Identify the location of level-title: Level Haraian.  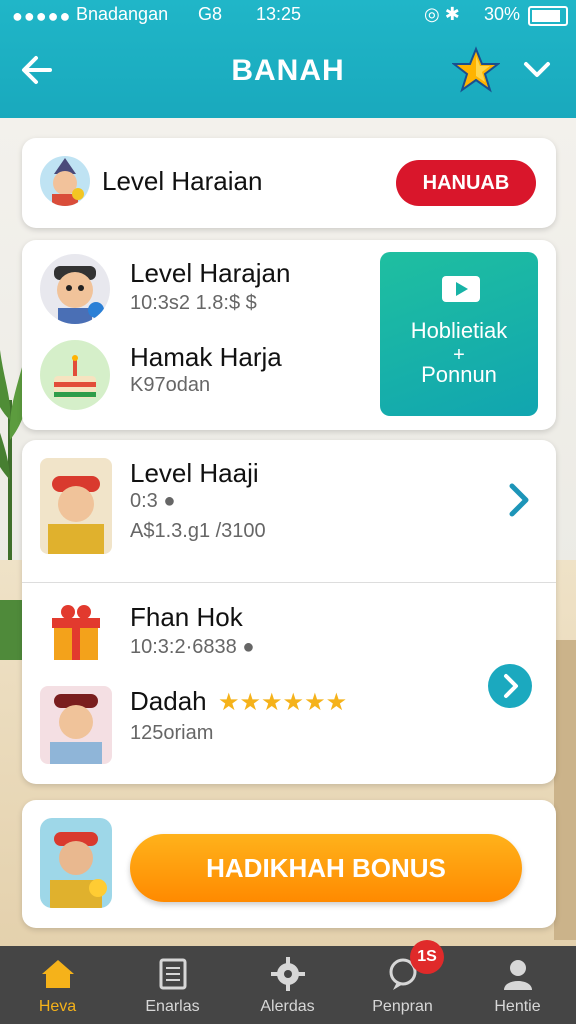
(182, 181).